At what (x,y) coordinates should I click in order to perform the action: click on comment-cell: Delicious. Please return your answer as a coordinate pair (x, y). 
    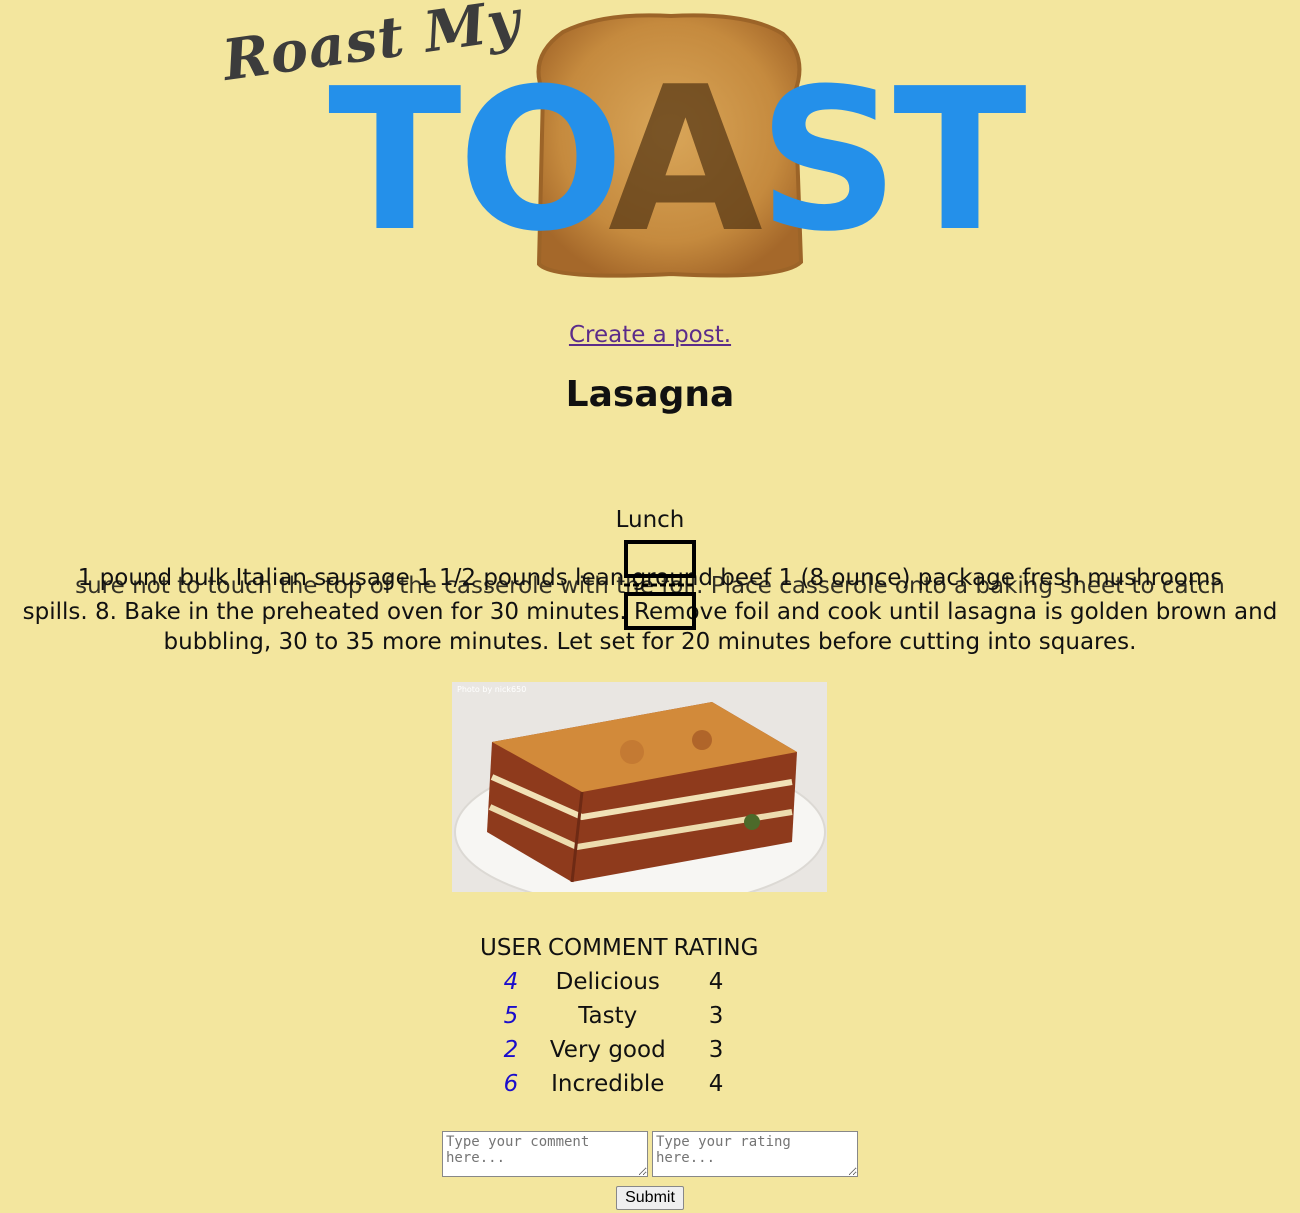
    Looking at the image, I should click on (607, 982).